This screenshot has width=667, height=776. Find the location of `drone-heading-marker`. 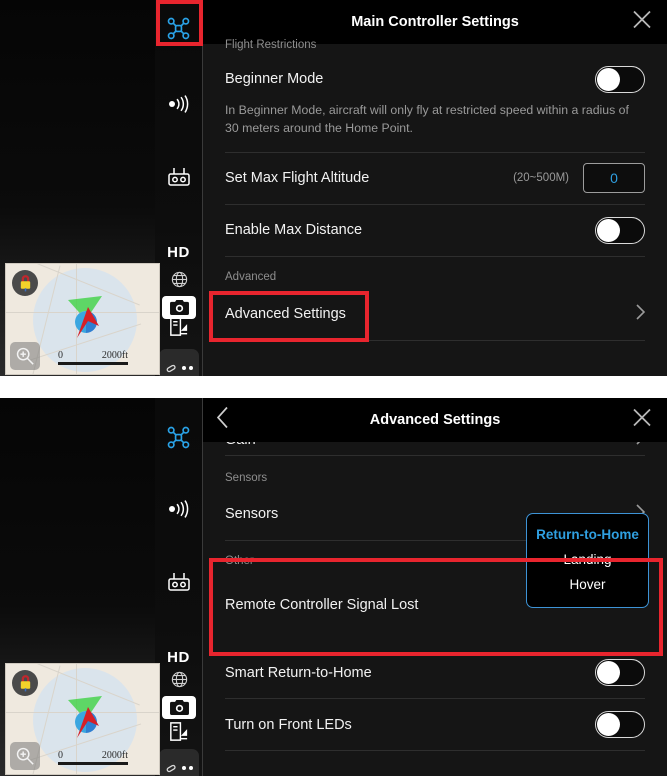

drone-heading-marker is located at coordinates (85, 717).